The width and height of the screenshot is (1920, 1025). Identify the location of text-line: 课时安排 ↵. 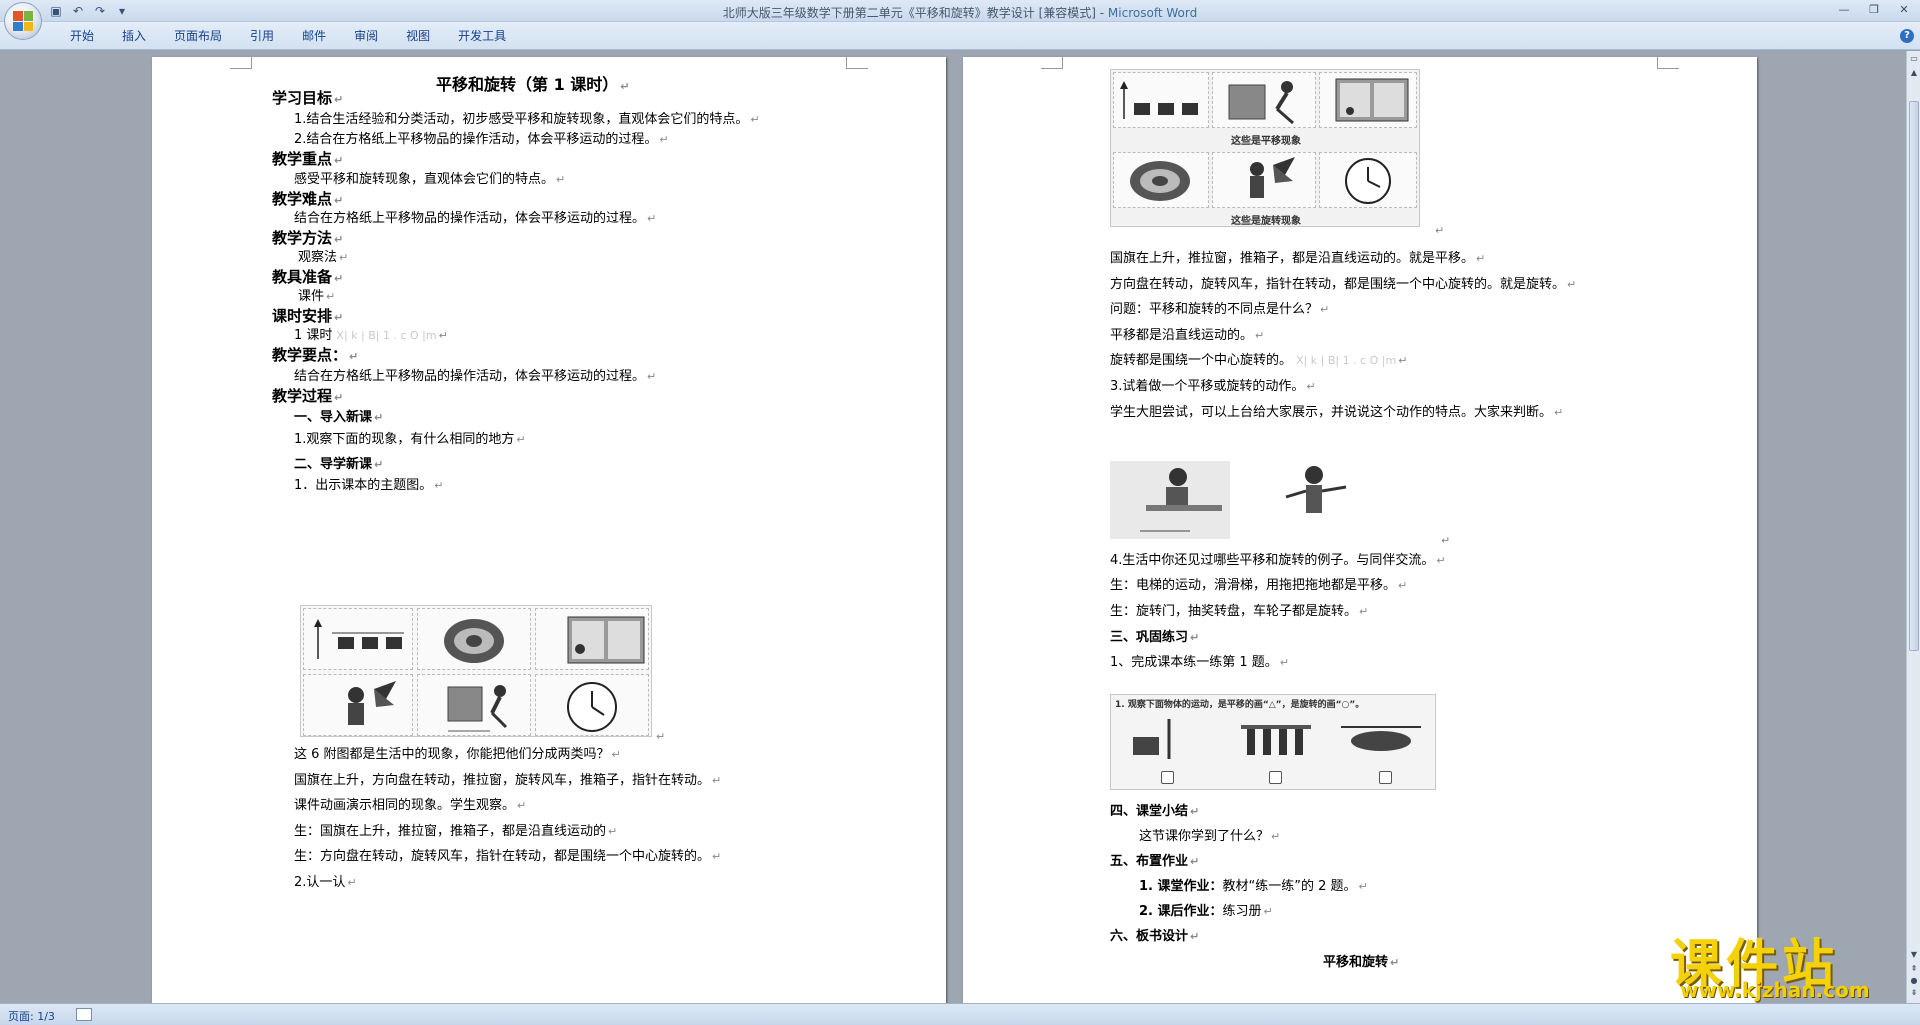
(308, 316).